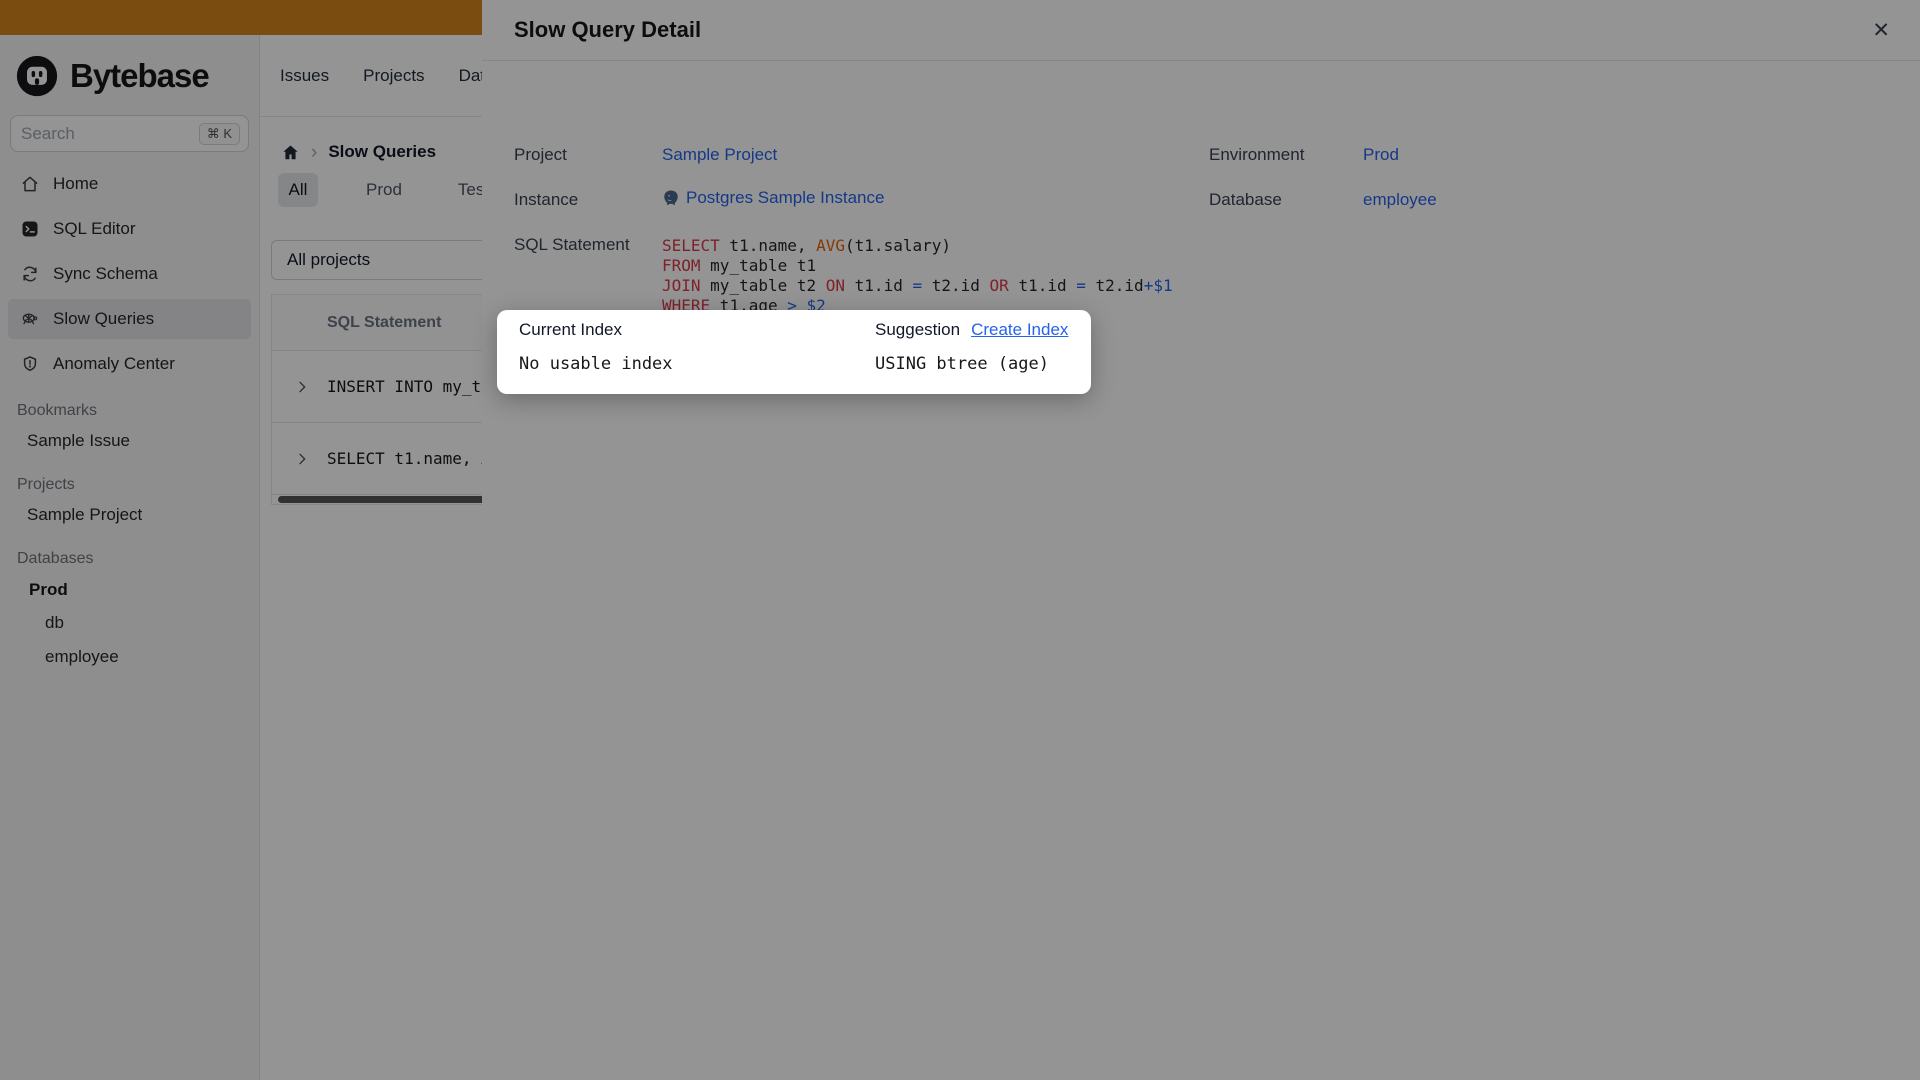 This screenshot has height=1080, width=1920. I want to click on suggestion-row: Suggestion Create Index, so click(971, 330).